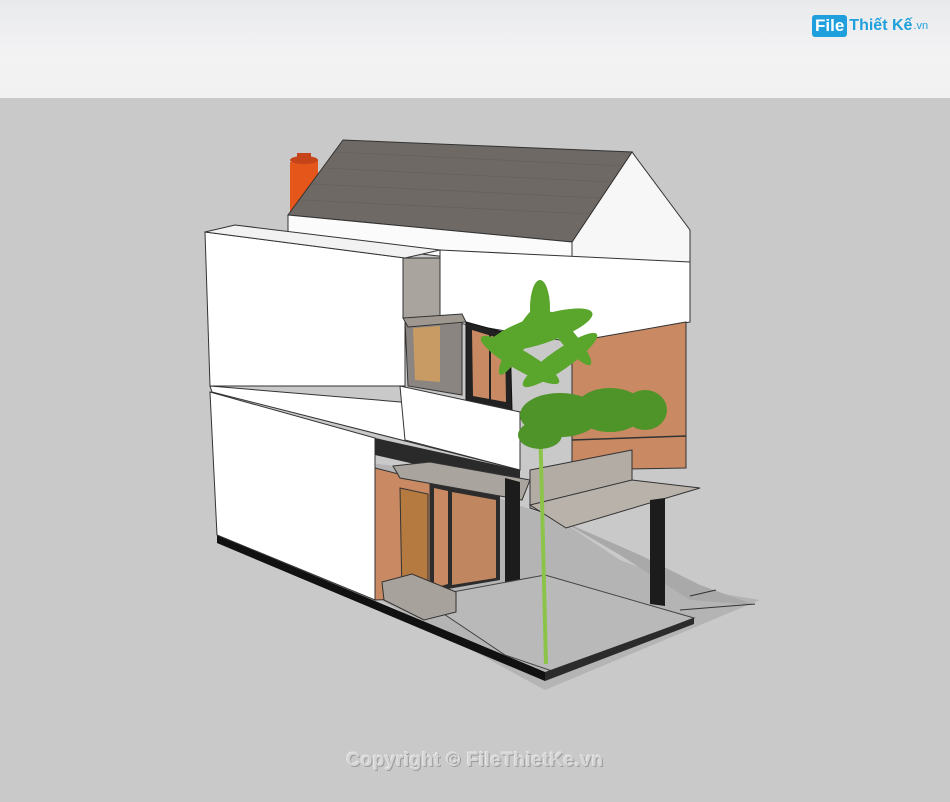  I want to click on copyright-watermark: Copyright © FileThietKe.vn, so click(475, 760).